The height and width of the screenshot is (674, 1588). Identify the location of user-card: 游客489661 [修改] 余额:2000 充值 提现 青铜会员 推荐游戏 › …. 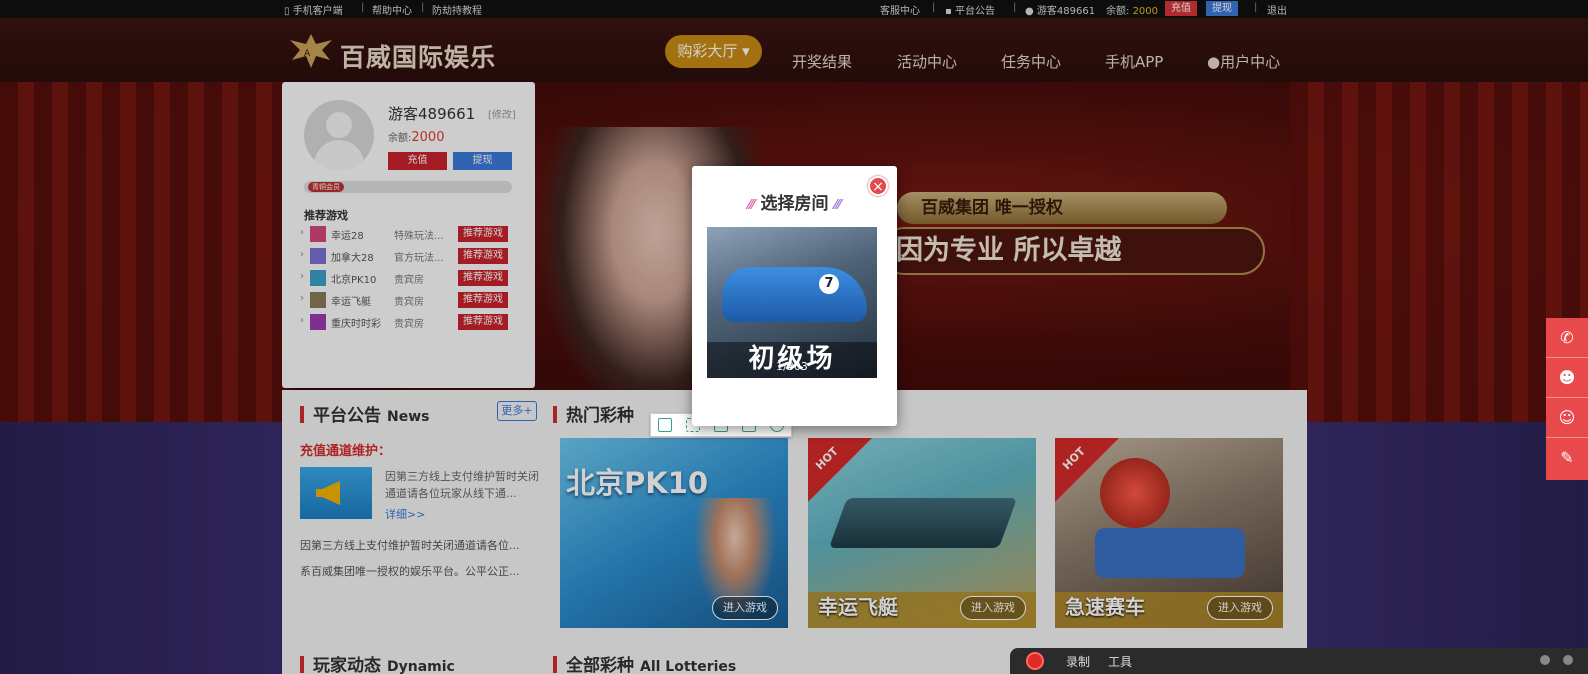
(408, 235).